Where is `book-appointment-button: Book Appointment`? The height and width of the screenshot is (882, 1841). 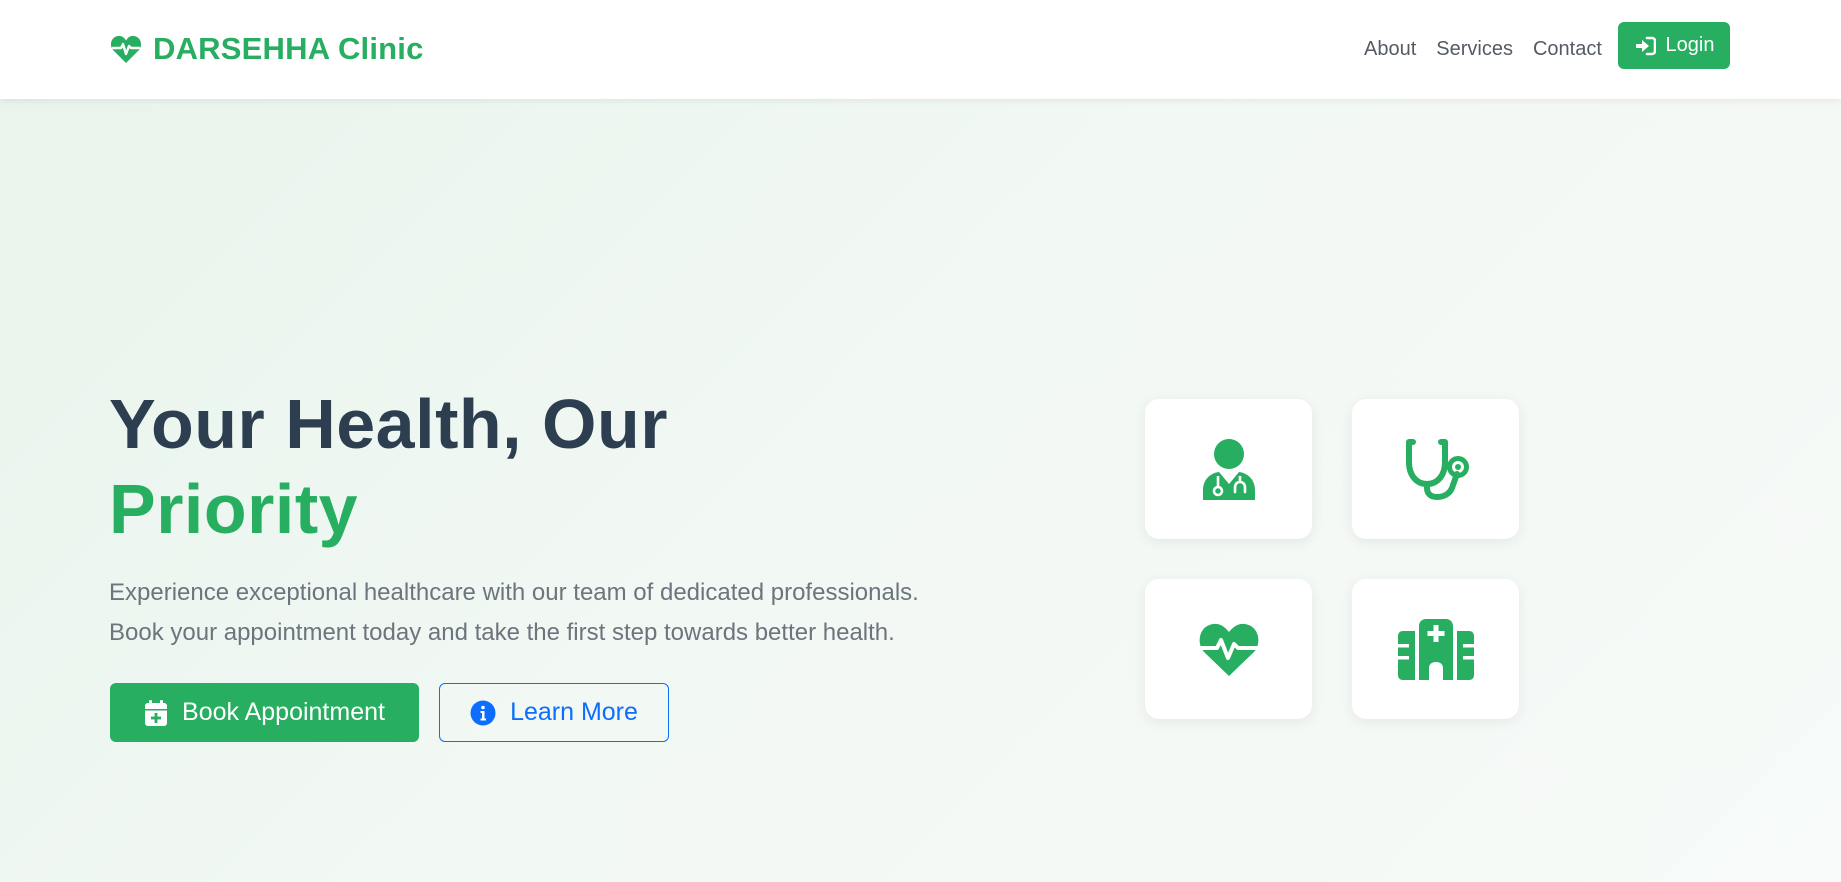
book-appointment-button: Book Appointment is located at coordinates (264, 712).